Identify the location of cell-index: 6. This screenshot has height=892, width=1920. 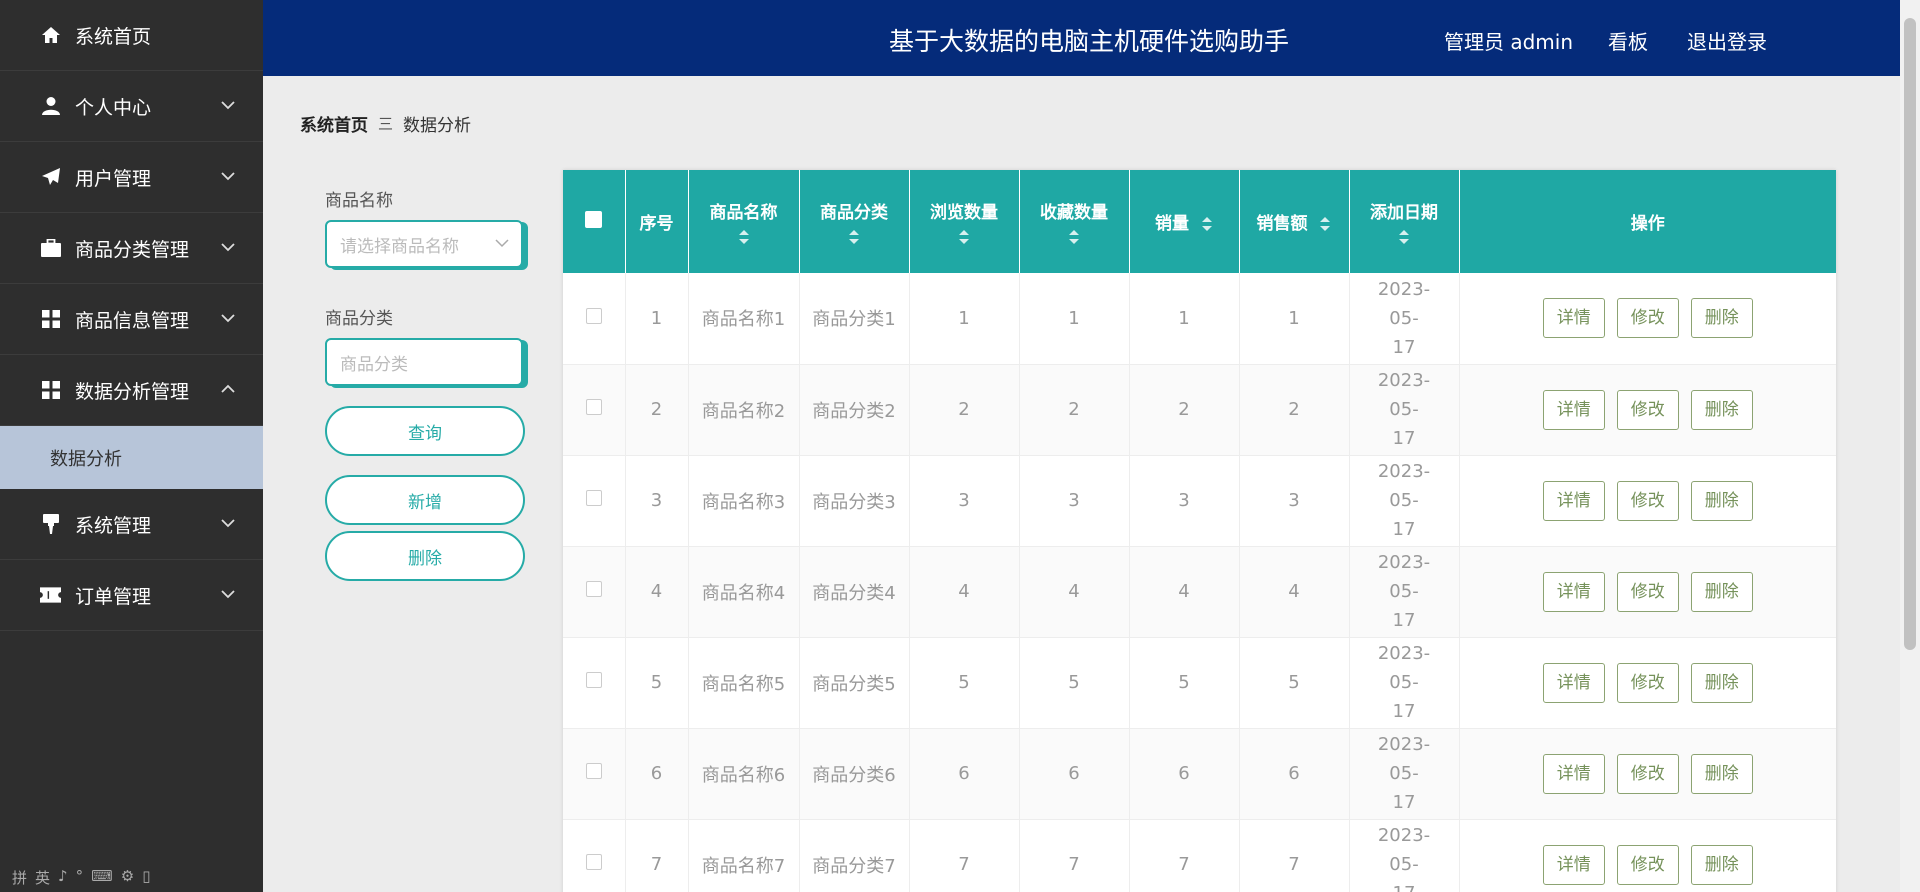
(657, 774).